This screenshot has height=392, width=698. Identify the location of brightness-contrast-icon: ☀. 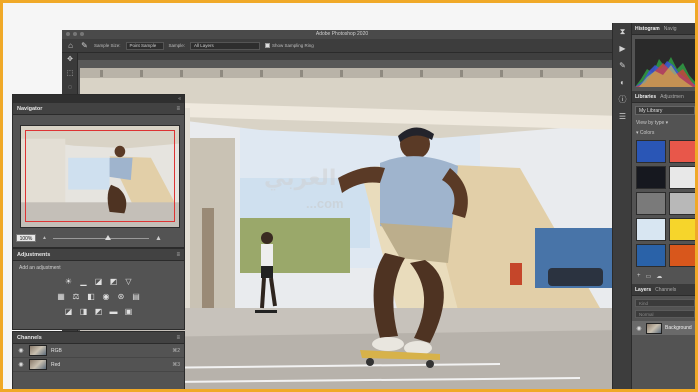
(69, 281).